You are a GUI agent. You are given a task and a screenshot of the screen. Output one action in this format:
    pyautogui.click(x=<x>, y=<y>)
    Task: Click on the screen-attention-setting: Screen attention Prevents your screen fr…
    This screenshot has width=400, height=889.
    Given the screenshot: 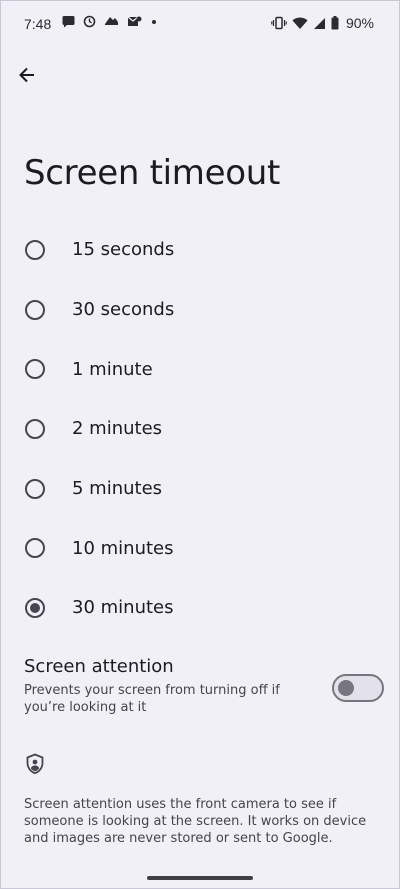 What is the action you would take?
    pyautogui.click(x=174, y=686)
    